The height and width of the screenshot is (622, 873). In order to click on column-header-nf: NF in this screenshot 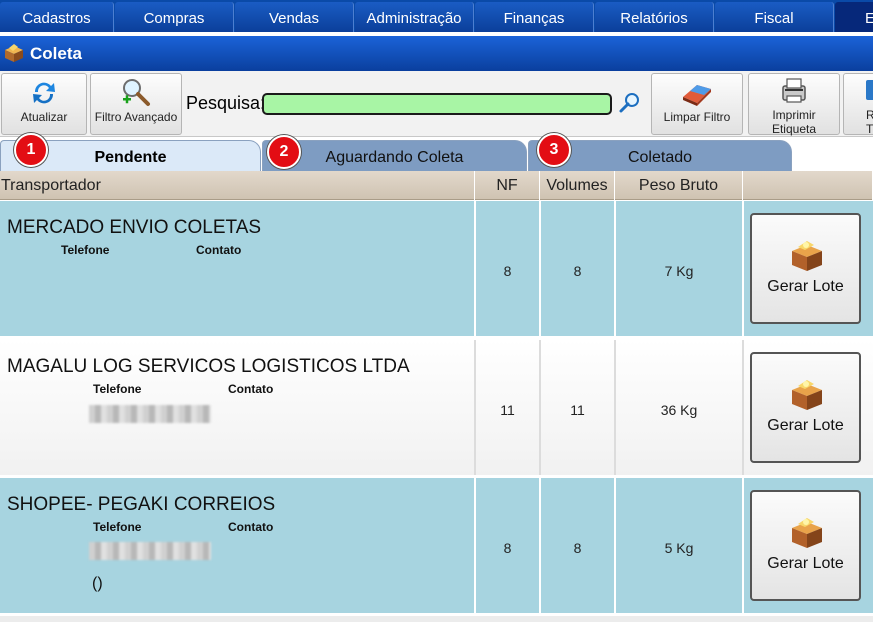, I will do `click(507, 185)`.